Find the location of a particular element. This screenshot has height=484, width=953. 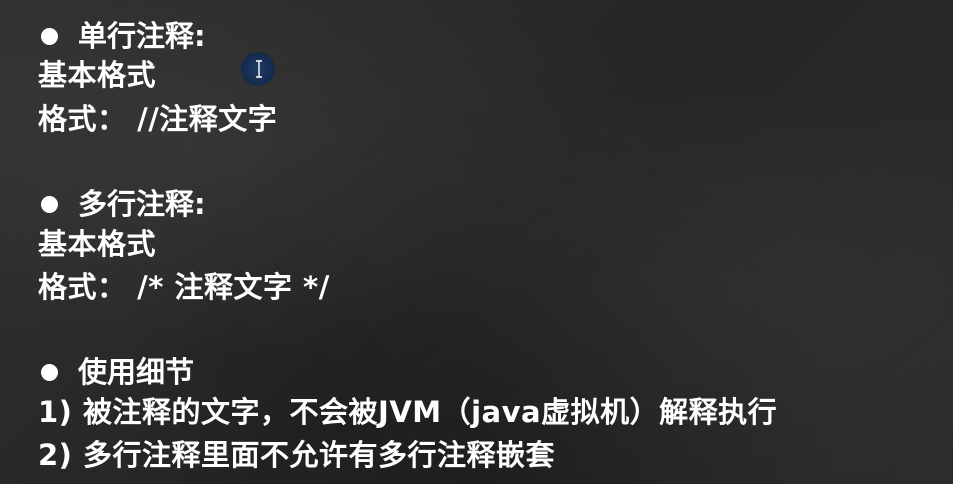

section-single-line-heading: 单行注释: is located at coordinates (122, 36).